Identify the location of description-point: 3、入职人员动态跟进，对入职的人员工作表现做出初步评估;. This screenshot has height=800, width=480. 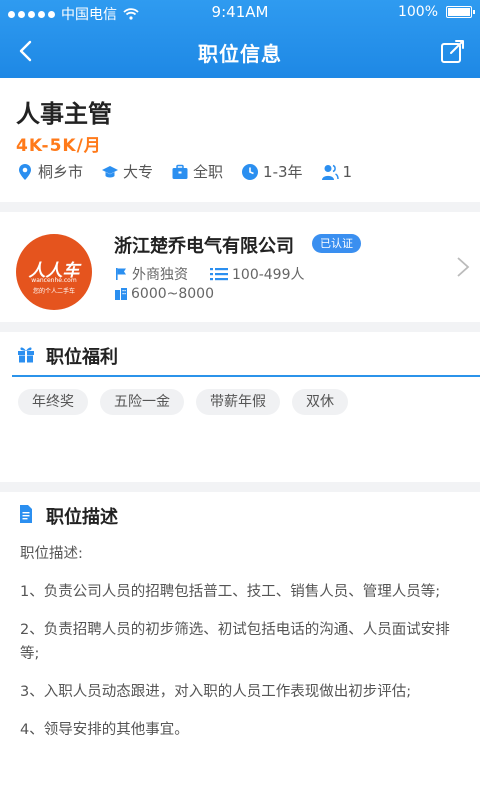
(216, 692).